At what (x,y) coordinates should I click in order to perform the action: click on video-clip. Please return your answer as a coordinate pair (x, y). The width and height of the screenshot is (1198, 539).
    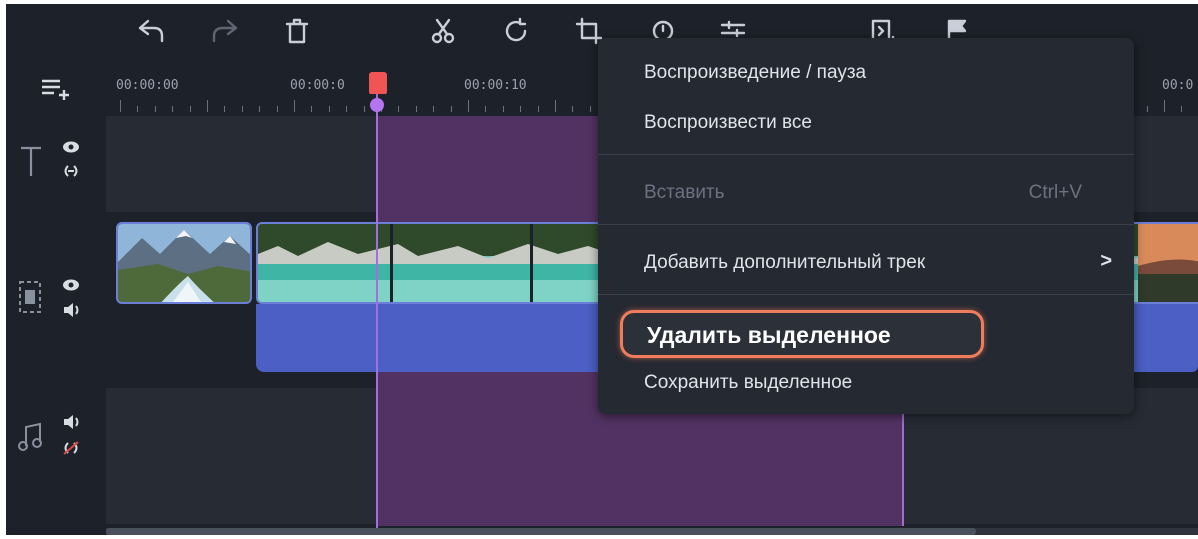
    Looking at the image, I should click on (184, 263).